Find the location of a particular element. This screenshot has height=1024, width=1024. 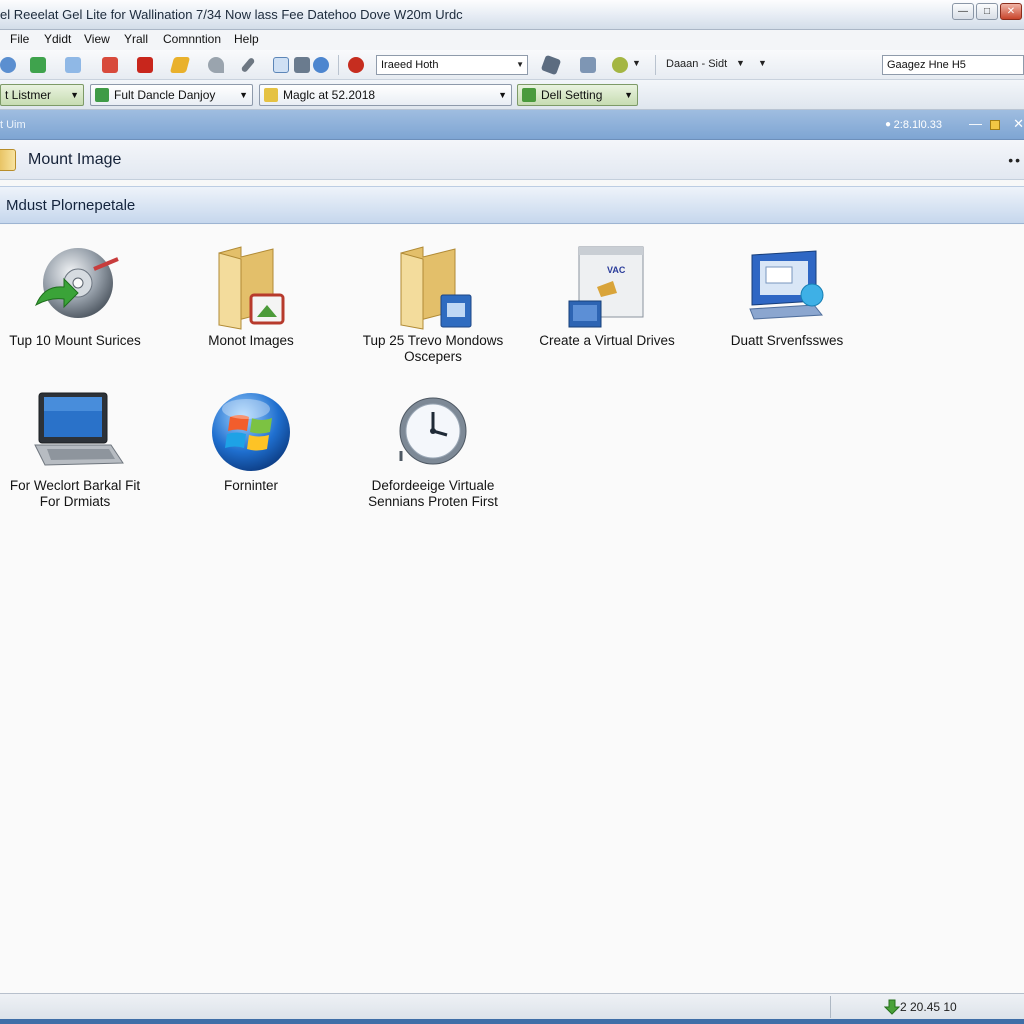

item-mount-images: Monot Images is located at coordinates (251, 300).